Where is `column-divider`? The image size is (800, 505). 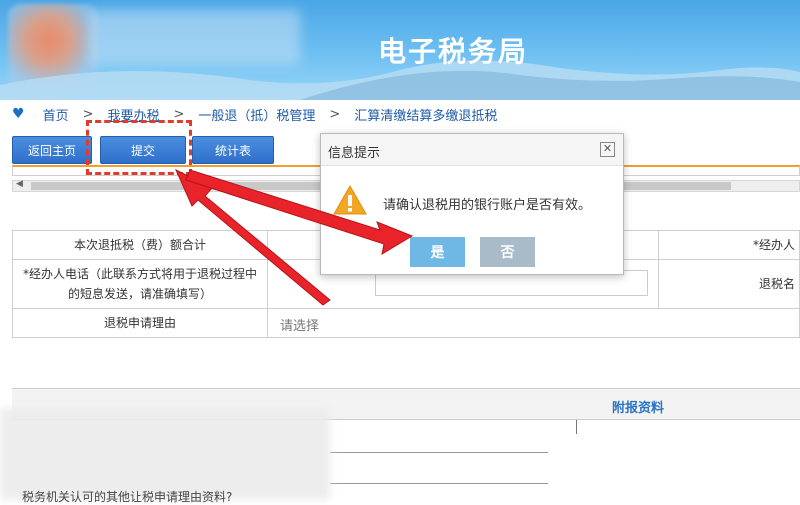
column-divider is located at coordinates (576, 427).